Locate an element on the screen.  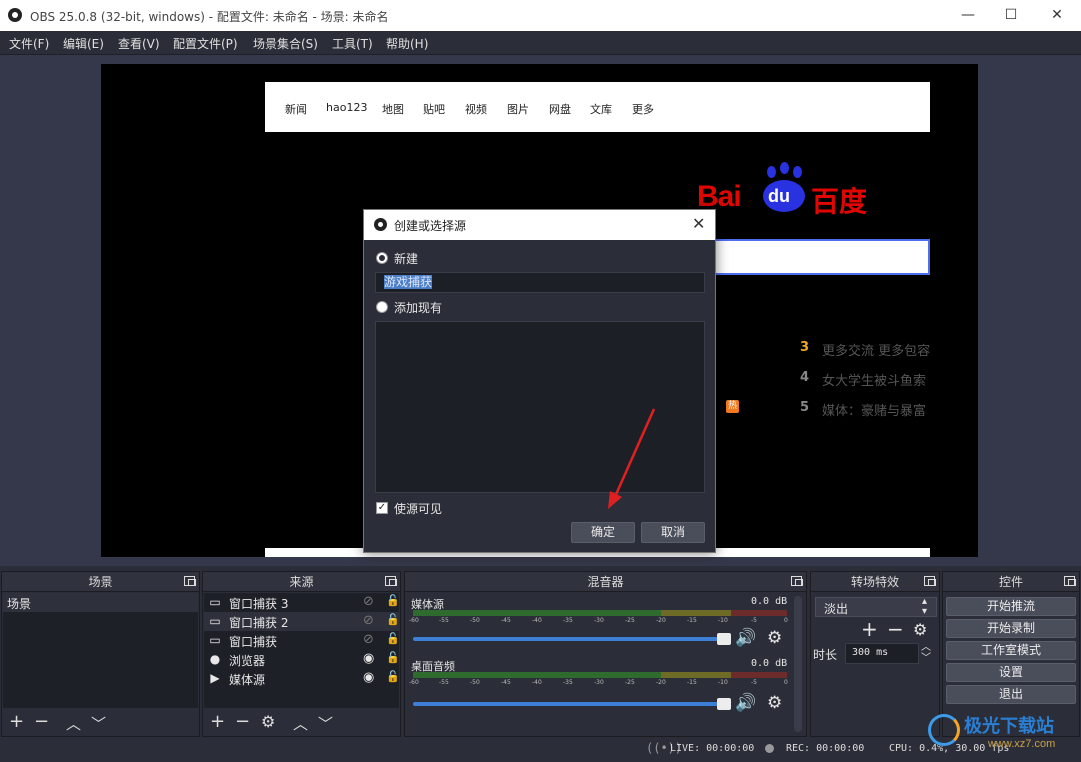
remove-scene-button: − is located at coordinates (41, 721).